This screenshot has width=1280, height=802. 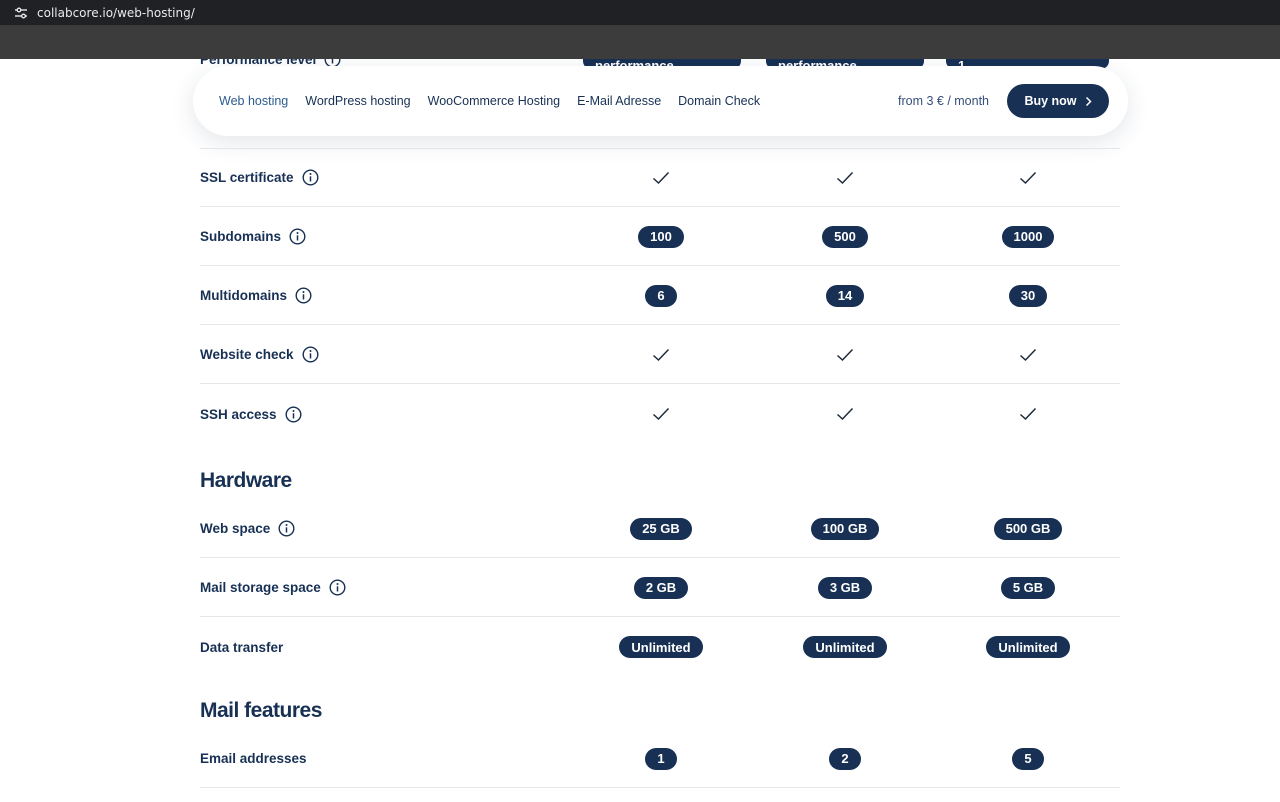 I want to click on feature-row-multidomains: Multidomains 6 14 30, so click(x=660, y=296).